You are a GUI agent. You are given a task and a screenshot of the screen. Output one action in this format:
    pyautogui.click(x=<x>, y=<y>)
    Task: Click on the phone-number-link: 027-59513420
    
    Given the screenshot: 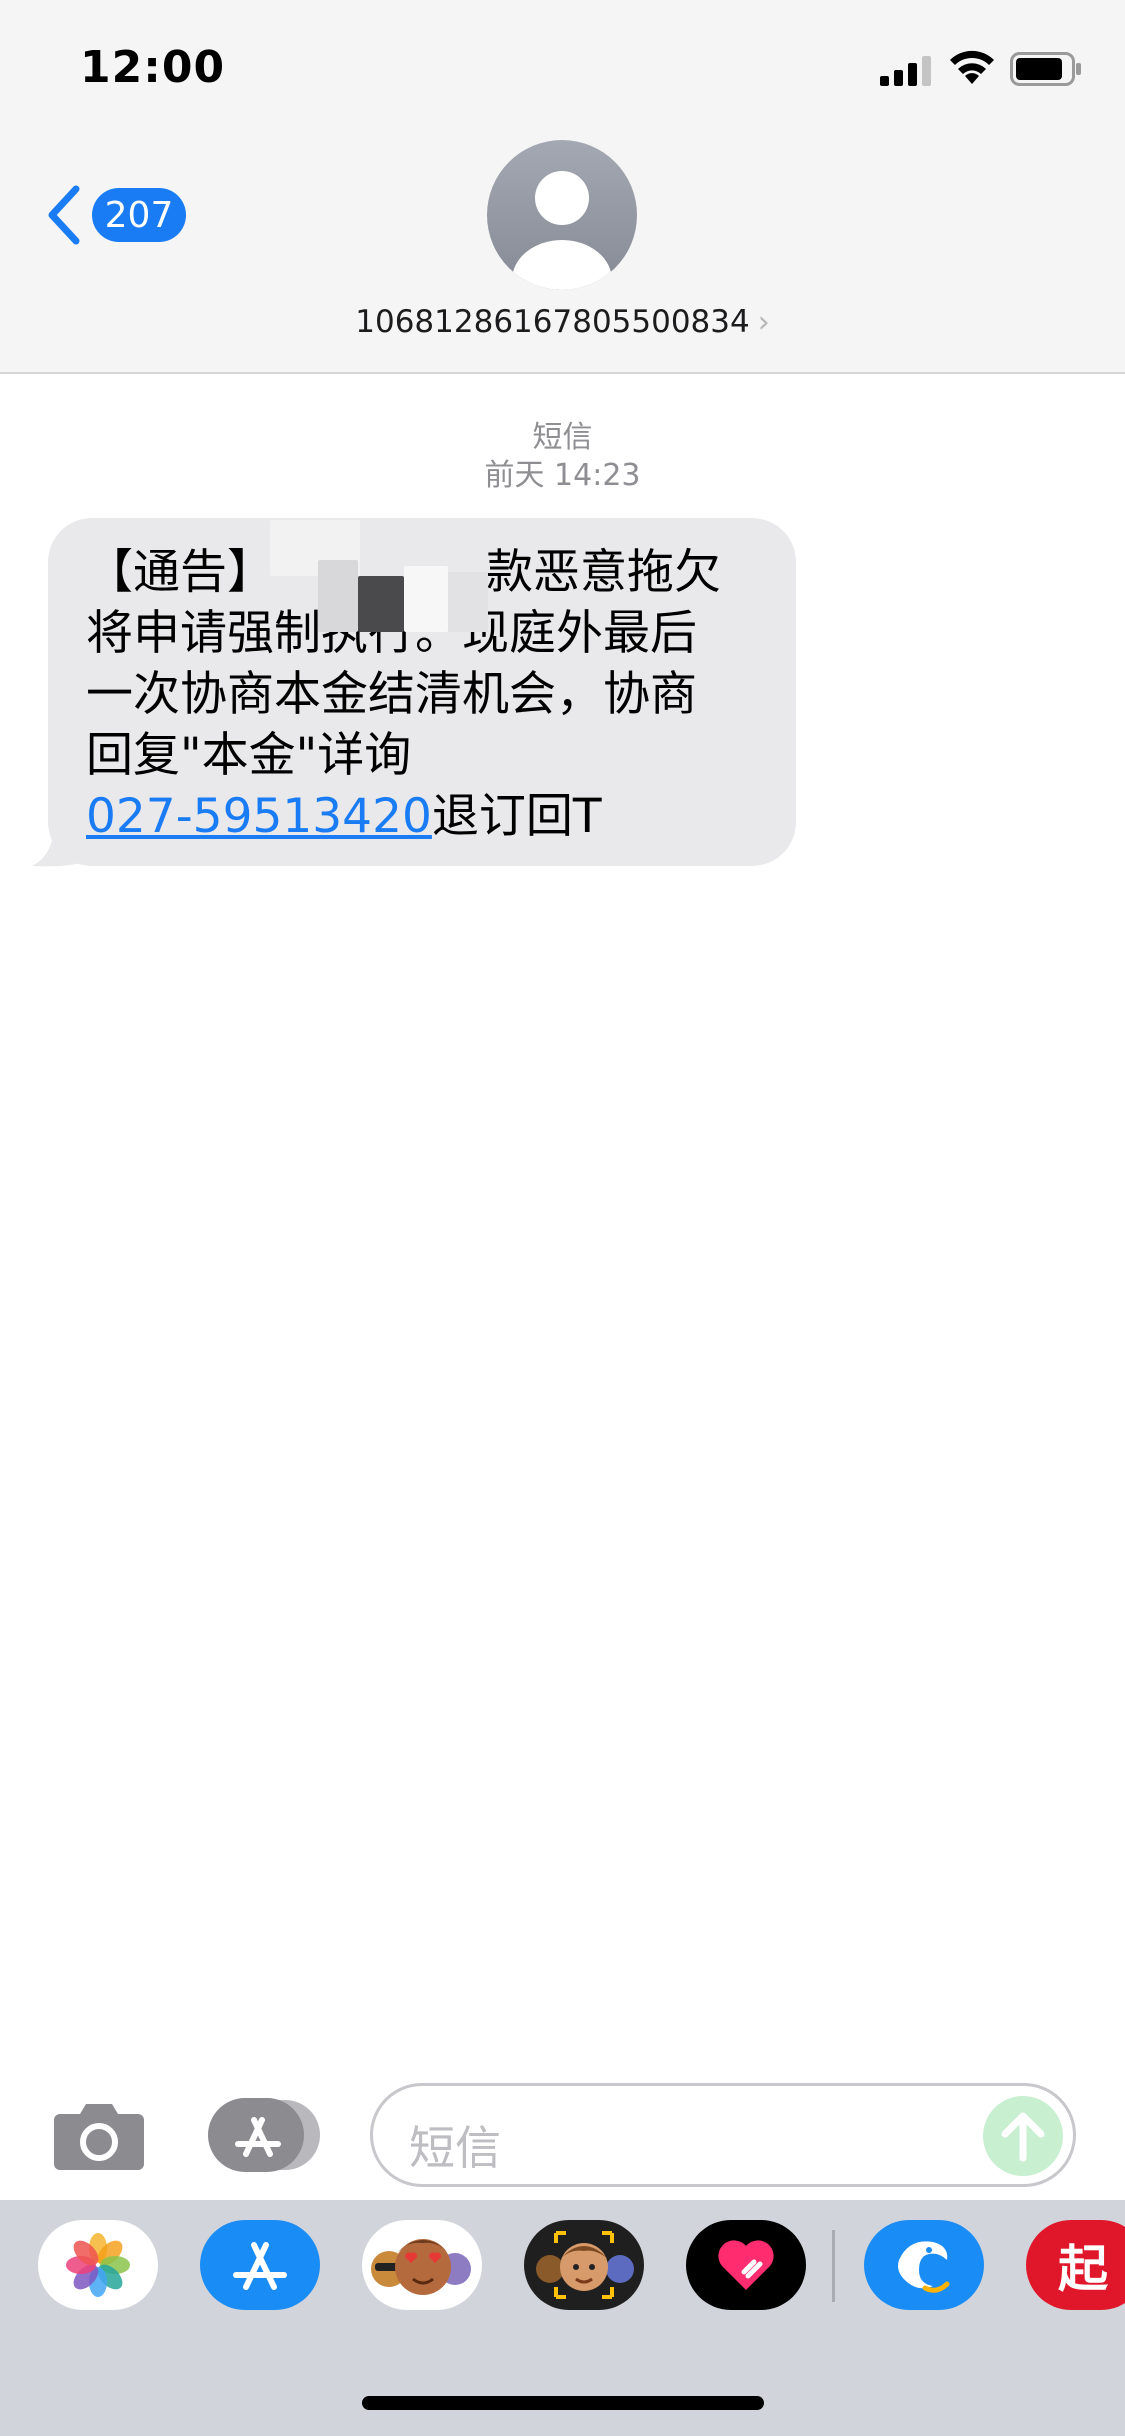 What is the action you would take?
    pyautogui.click(x=259, y=816)
    